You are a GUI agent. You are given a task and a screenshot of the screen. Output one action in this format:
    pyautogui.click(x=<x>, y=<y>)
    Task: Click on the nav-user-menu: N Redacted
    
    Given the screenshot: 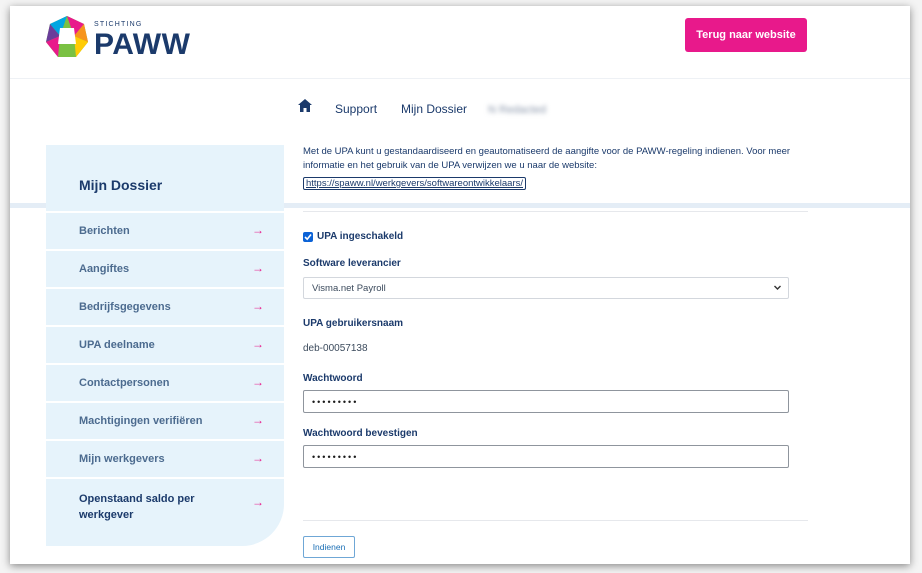 What is the action you would take?
    pyautogui.click(x=521, y=108)
    